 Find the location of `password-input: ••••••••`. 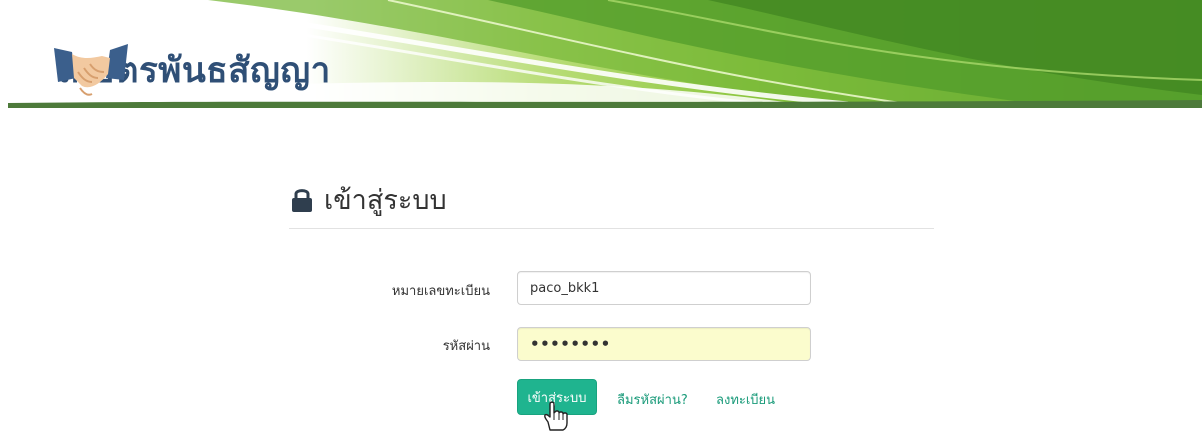

password-input: •••••••• is located at coordinates (664, 344).